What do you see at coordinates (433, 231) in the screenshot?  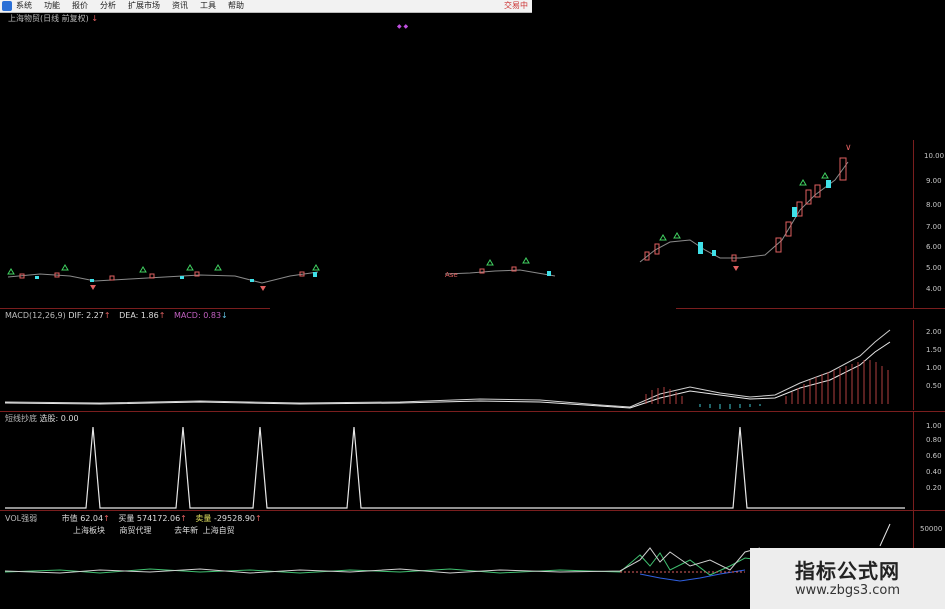 I see `candles-down` at bounding box center [433, 231].